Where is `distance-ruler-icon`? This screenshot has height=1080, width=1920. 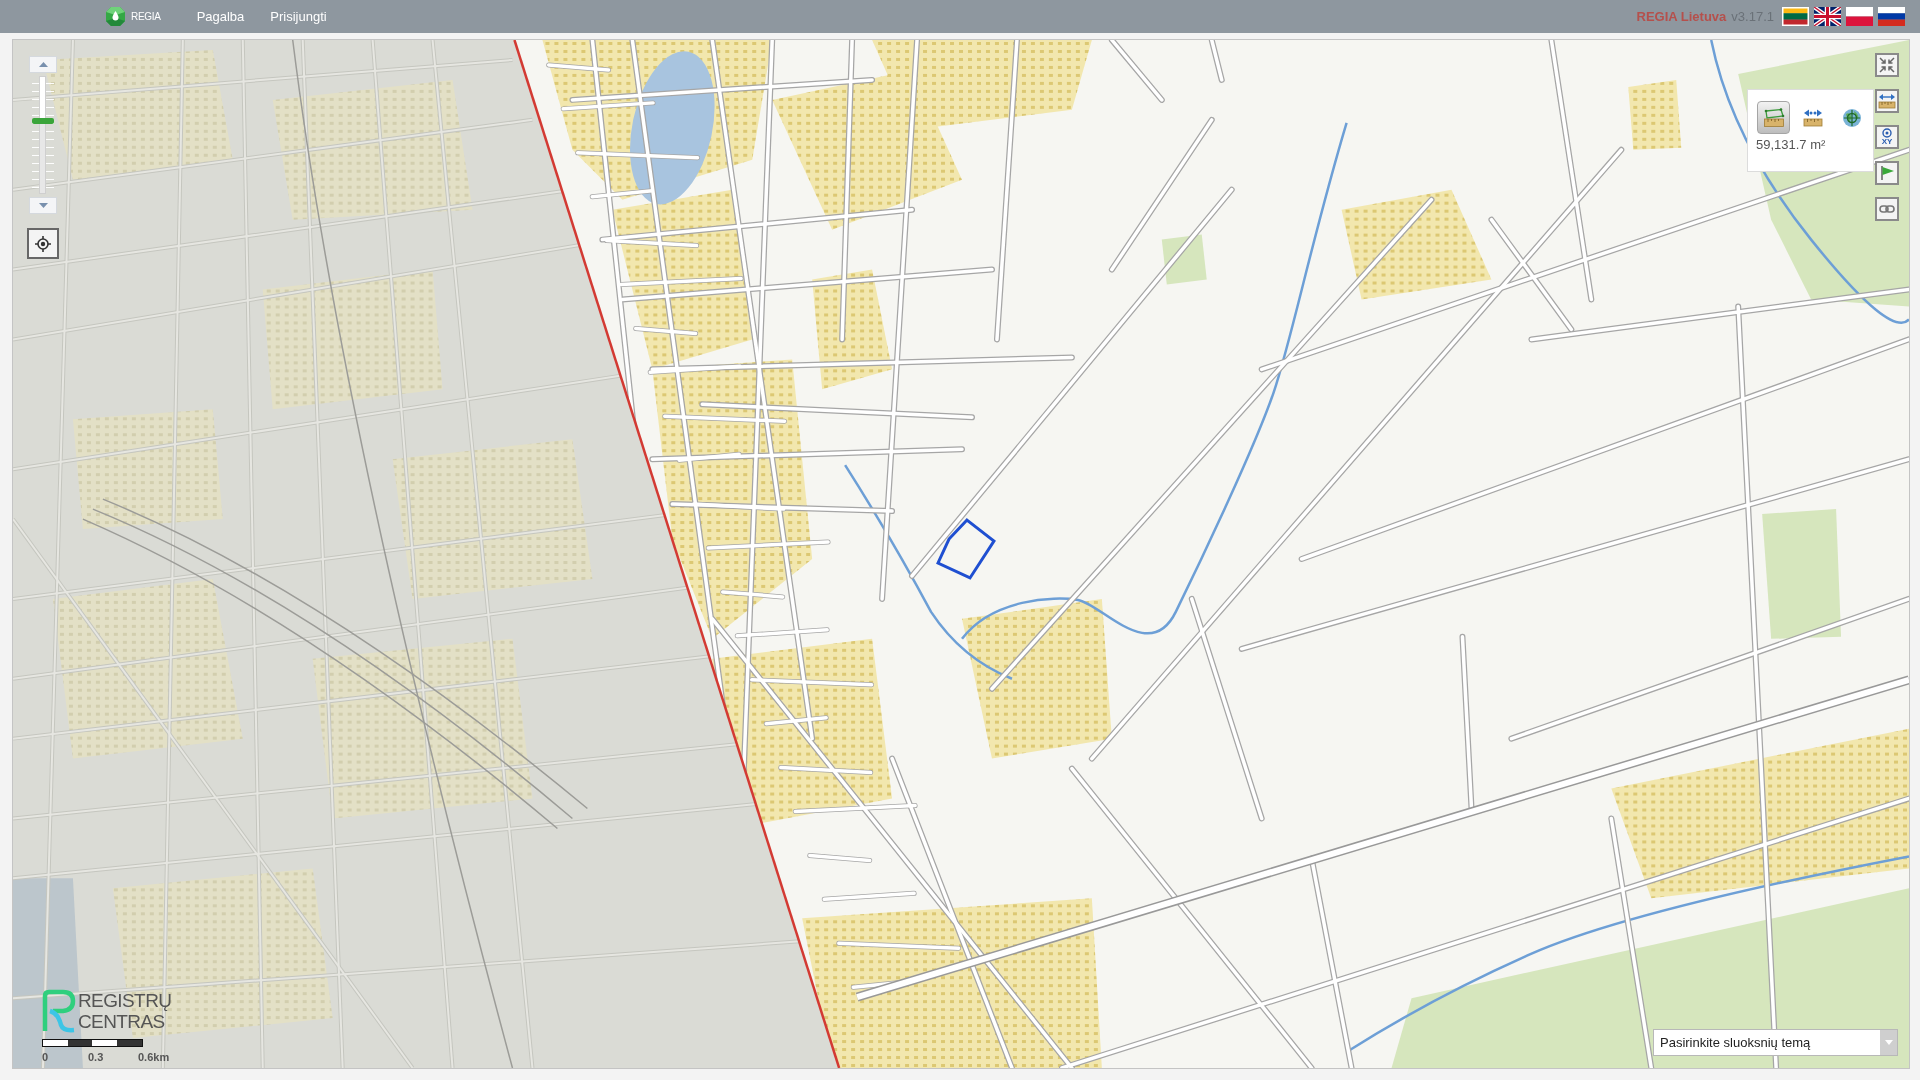 distance-ruler-icon is located at coordinates (1812, 117).